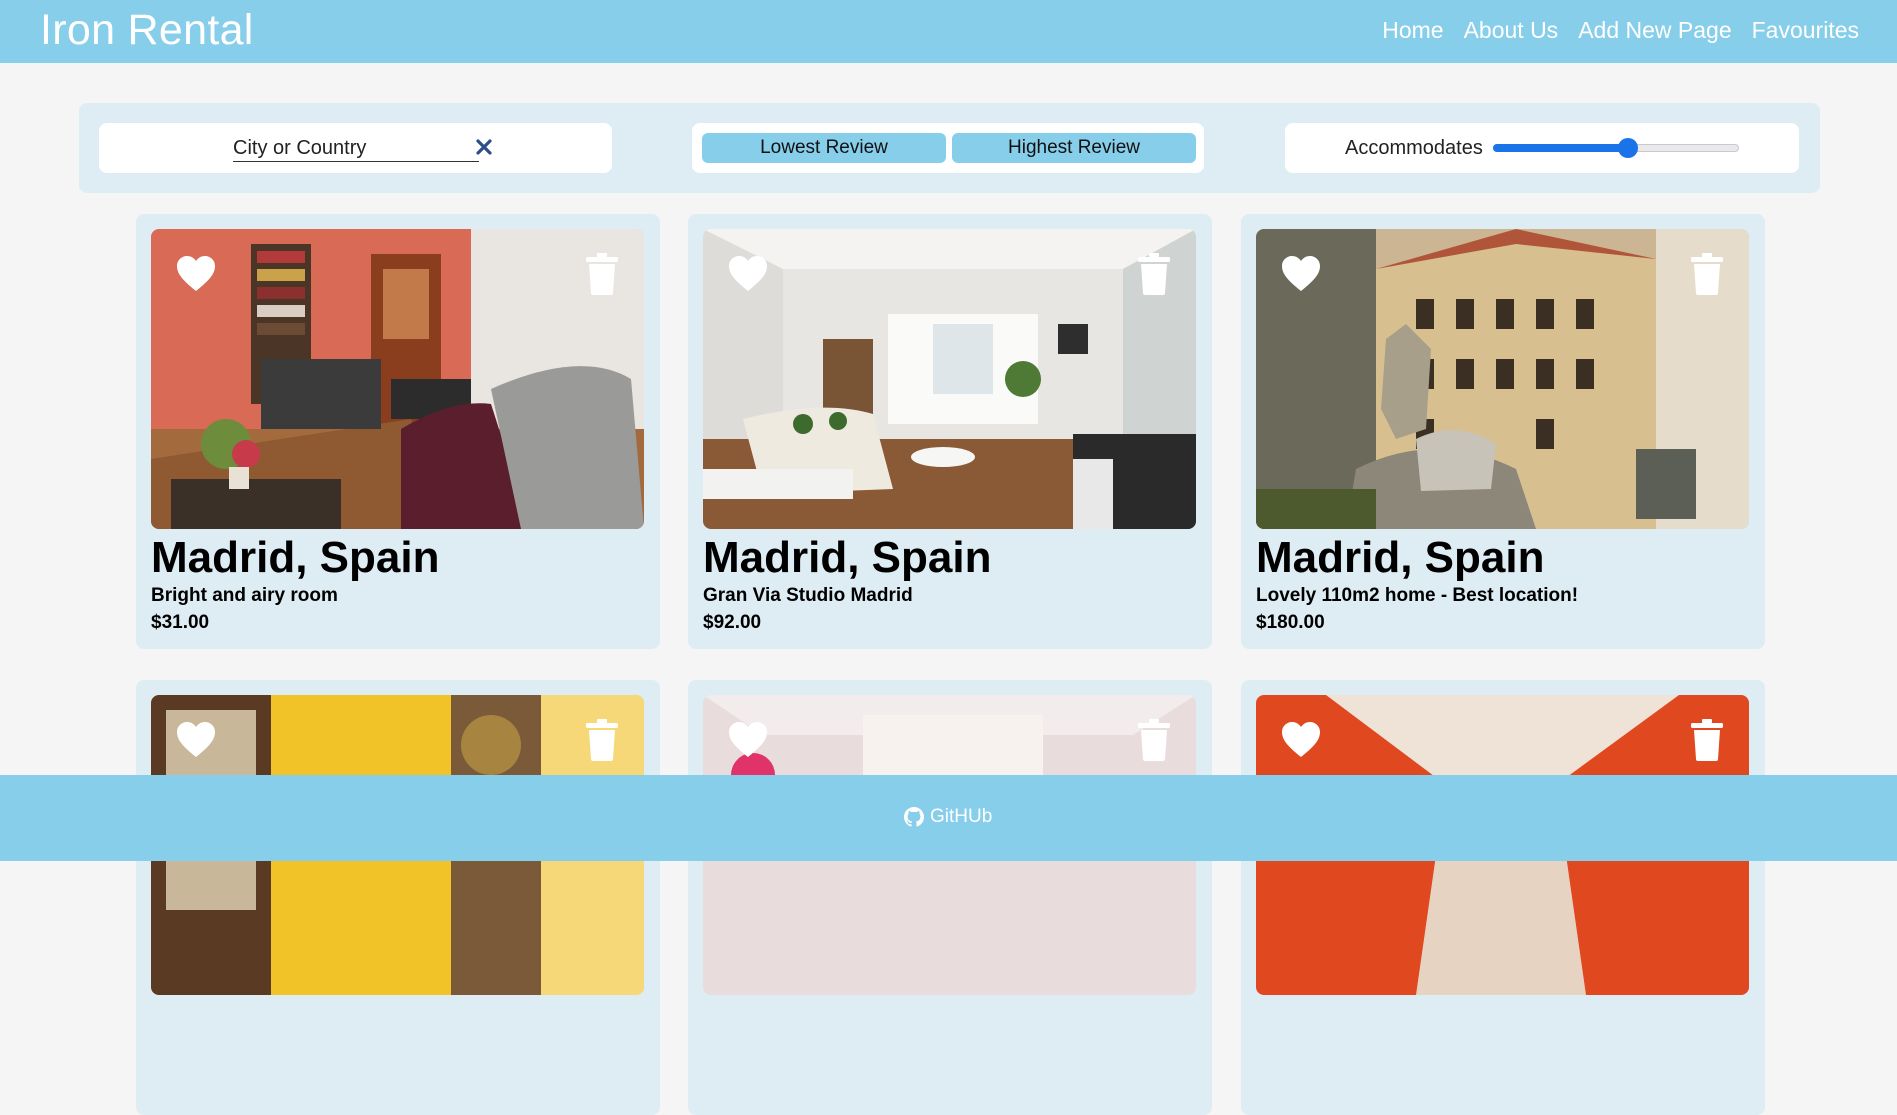 The height and width of the screenshot is (1115, 1897). What do you see at coordinates (824, 148) in the screenshot?
I see `lowest-review-button: Lowest Review` at bounding box center [824, 148].